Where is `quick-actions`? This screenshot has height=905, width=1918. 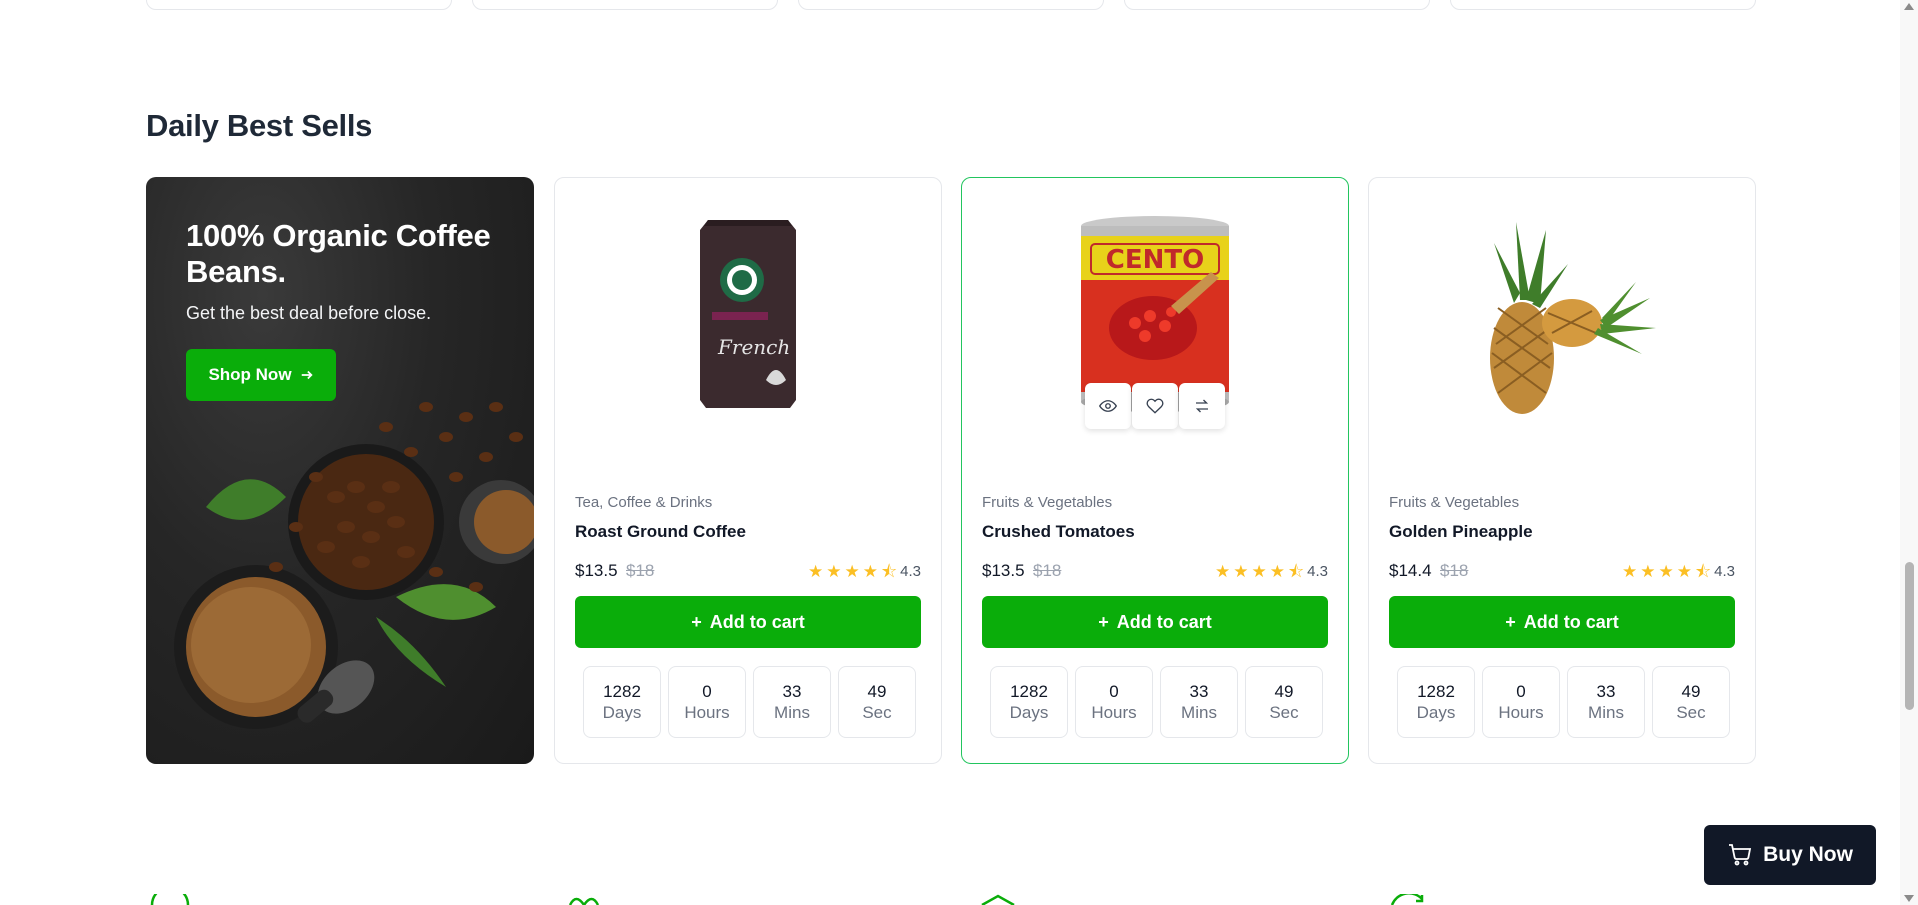 quick-actions is located at coordinates (1155, 406).